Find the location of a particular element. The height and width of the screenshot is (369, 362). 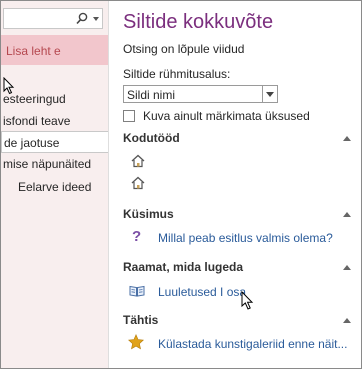

add-page-button: Lisa leht e is located at coordinates (54, 50).